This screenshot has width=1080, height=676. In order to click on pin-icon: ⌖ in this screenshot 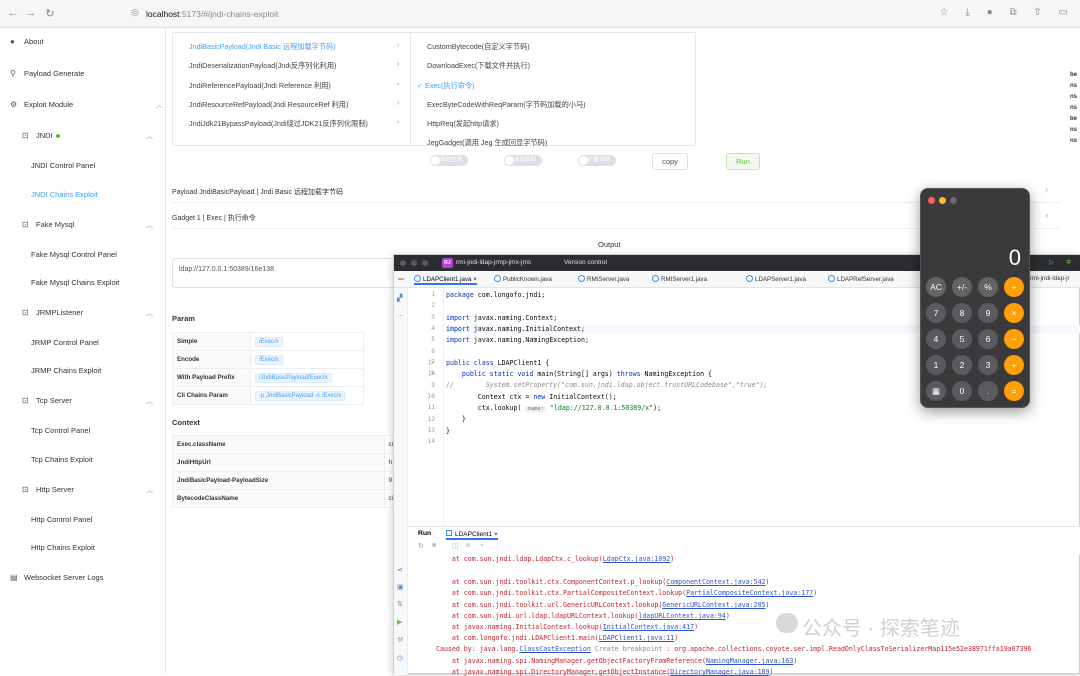, I will do `click(482, 546)`.